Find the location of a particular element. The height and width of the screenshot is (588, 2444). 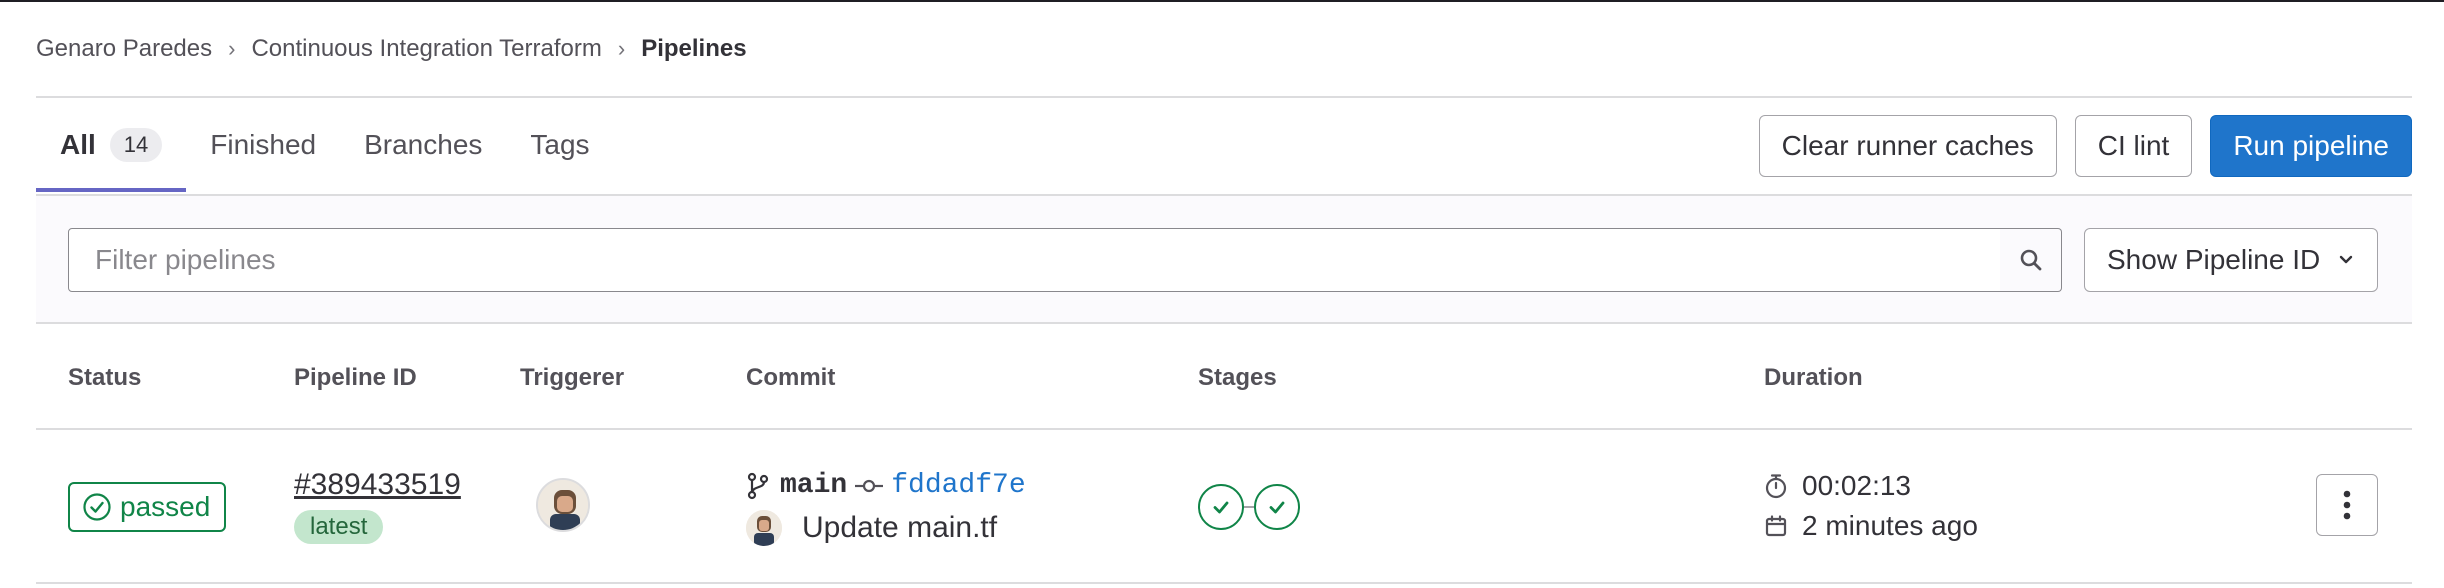

tab-label: Finished is located at coordinates (263, 144).